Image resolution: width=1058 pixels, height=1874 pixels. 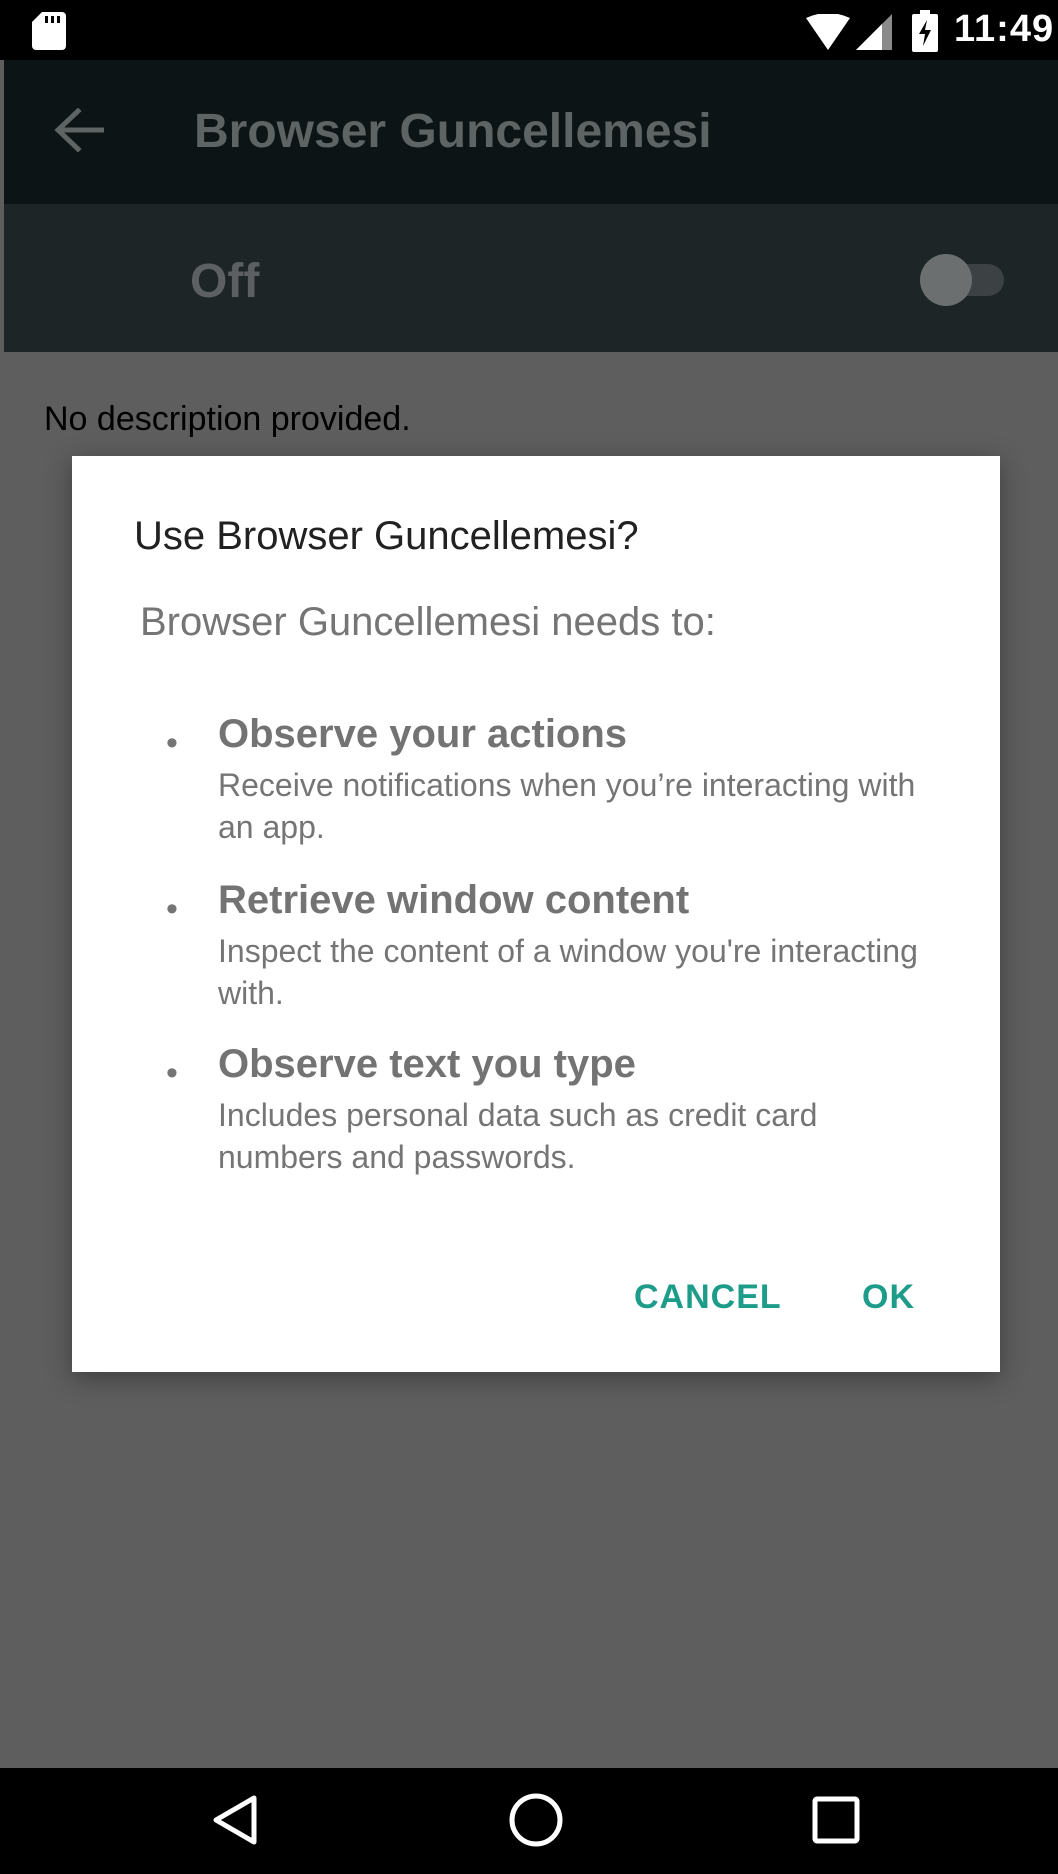 What do you see at coordinates (874, 32) in the screenshot?
I see `signal-icon` at bounding box center [874, 32].